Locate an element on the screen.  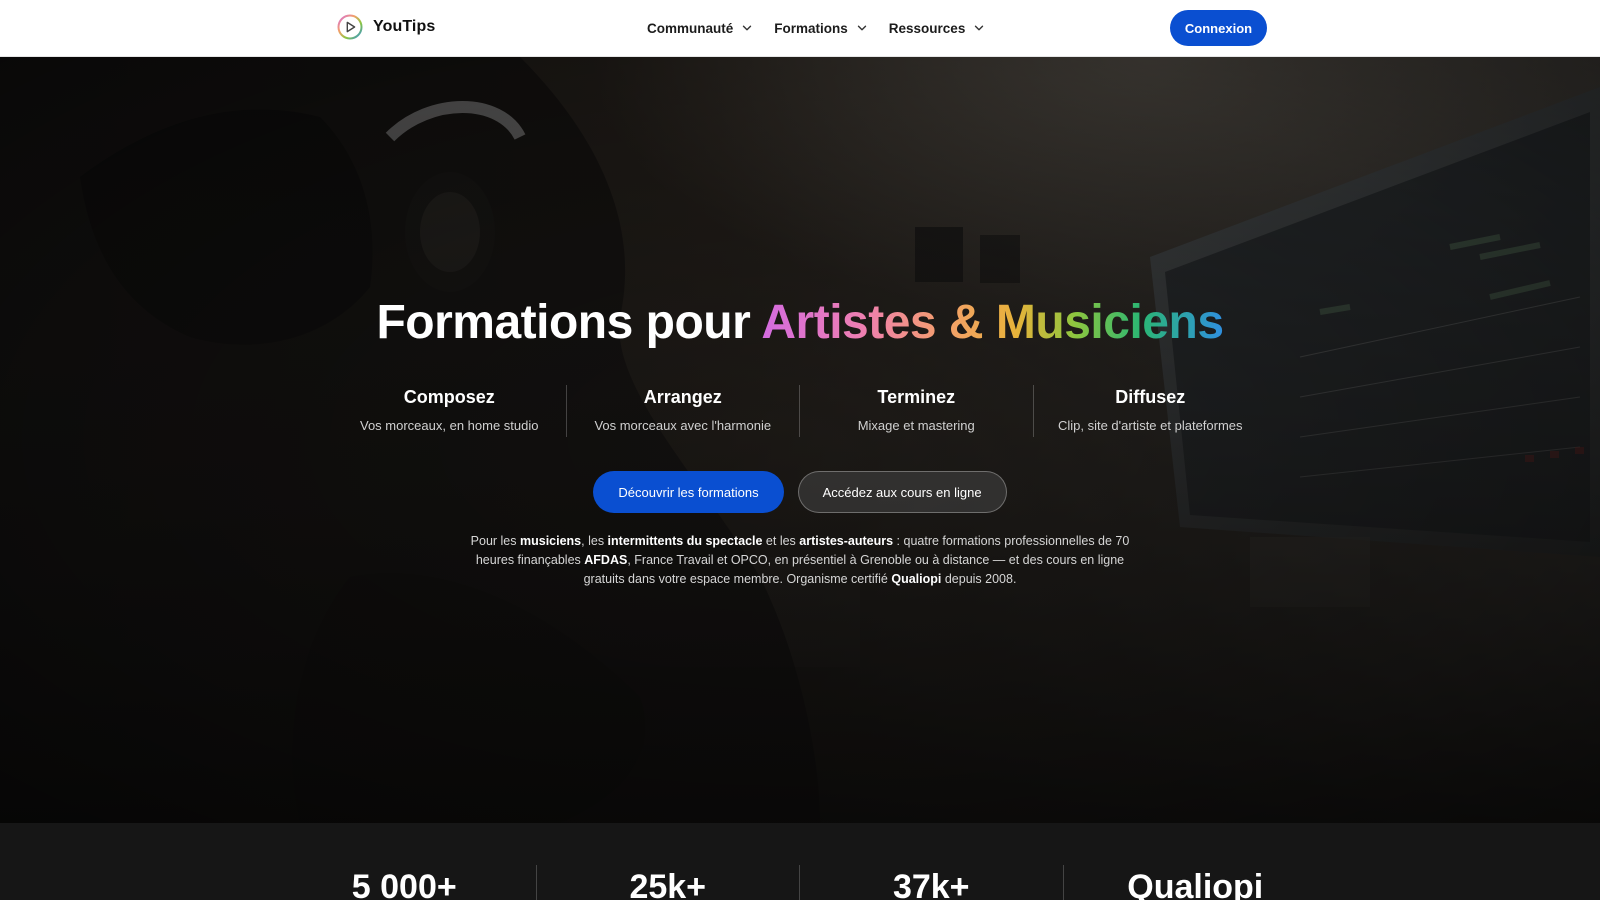
stat-item: 25k+ is located at coordinates (668, 882).